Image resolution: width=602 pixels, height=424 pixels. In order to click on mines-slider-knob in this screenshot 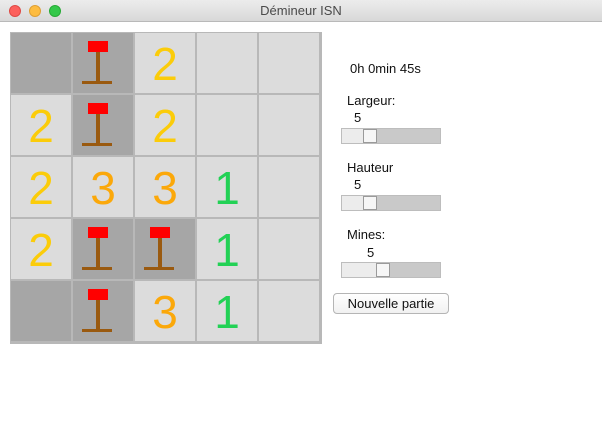, I will do `click(383, 270)`.